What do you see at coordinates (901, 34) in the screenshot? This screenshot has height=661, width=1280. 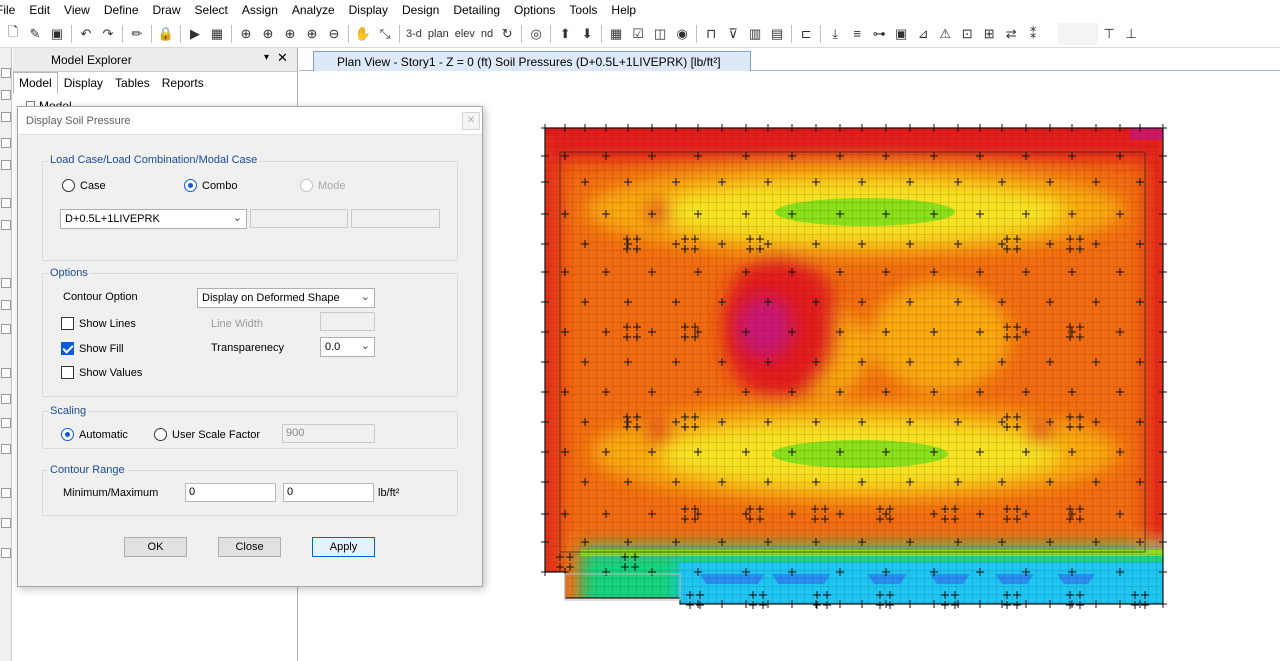 I see `deformed-shape-icon: ▣` at bounding box center [901, 34].